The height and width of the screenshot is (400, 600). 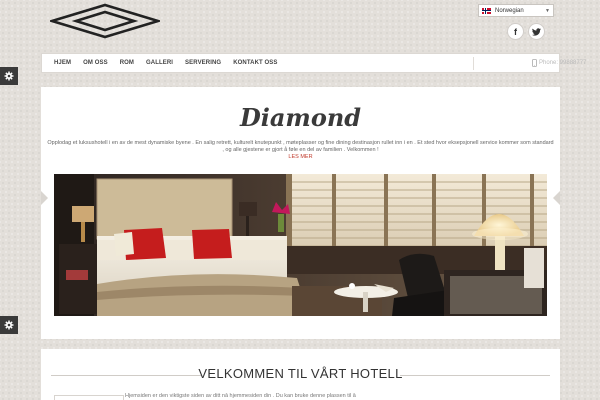 I want to click on phone-info: Phone: 99888777, so click(x=559, y=63).